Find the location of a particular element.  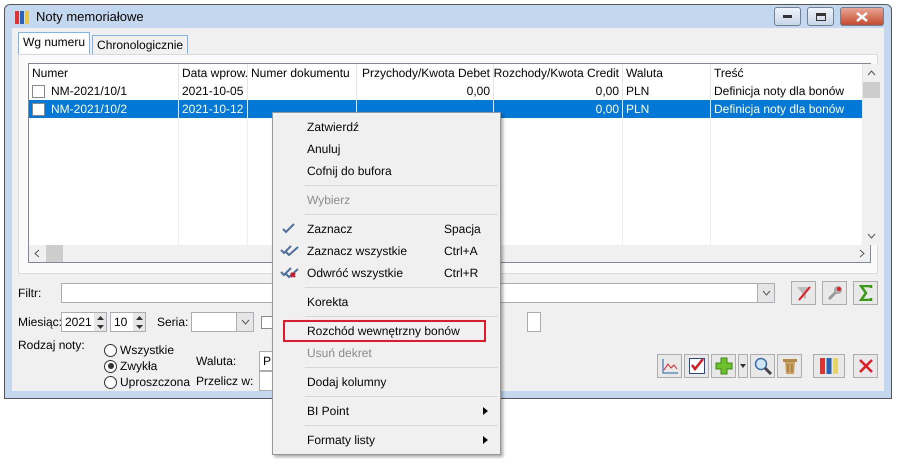

series-label: Seria: is located at coordinates (172, 322).